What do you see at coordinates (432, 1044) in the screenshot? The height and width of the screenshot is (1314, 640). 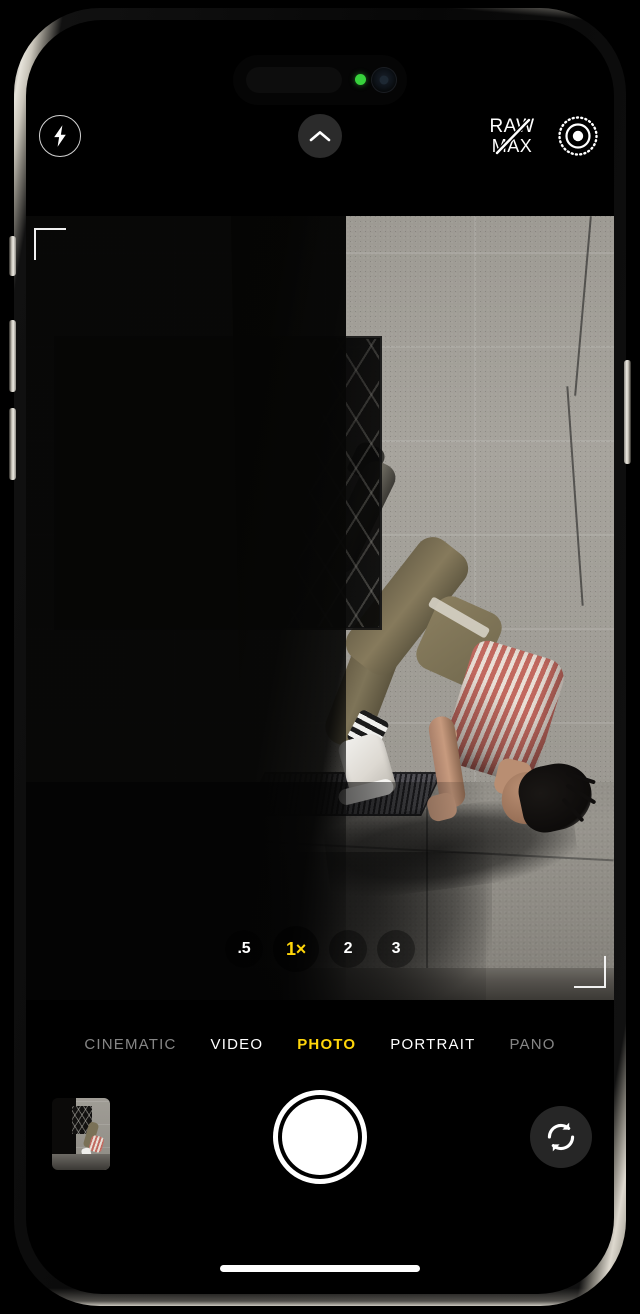 I see `mode-portrait: PORTRAIT` at bounding box center [432, 1044].